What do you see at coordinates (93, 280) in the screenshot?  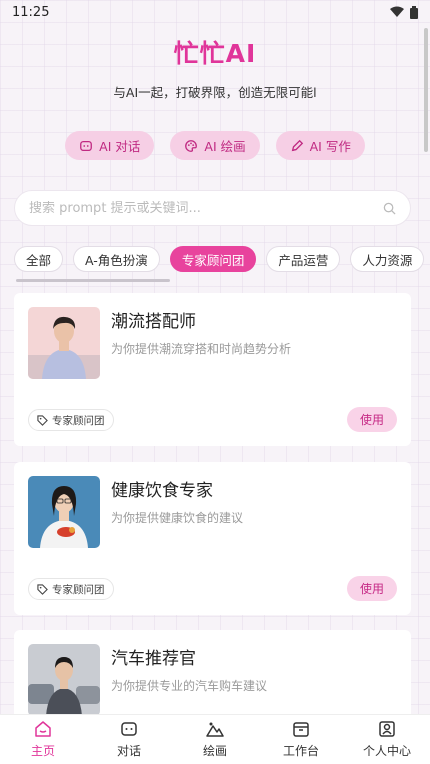 I see `tabs-scroll-indicator` at bounding box center [93, 280].